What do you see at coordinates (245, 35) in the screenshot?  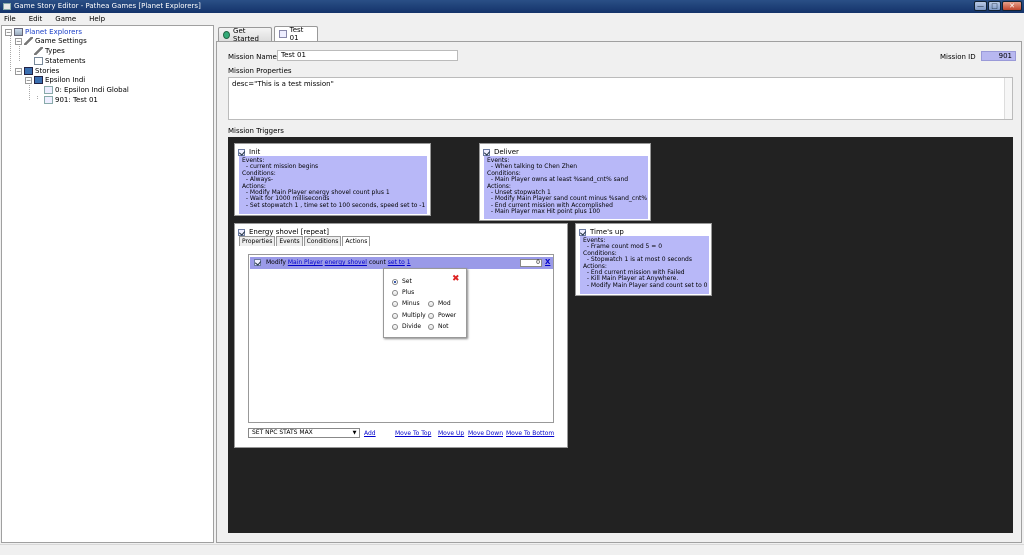 I see `tab-get-started: Get Started` at bounding box center [245, 35].